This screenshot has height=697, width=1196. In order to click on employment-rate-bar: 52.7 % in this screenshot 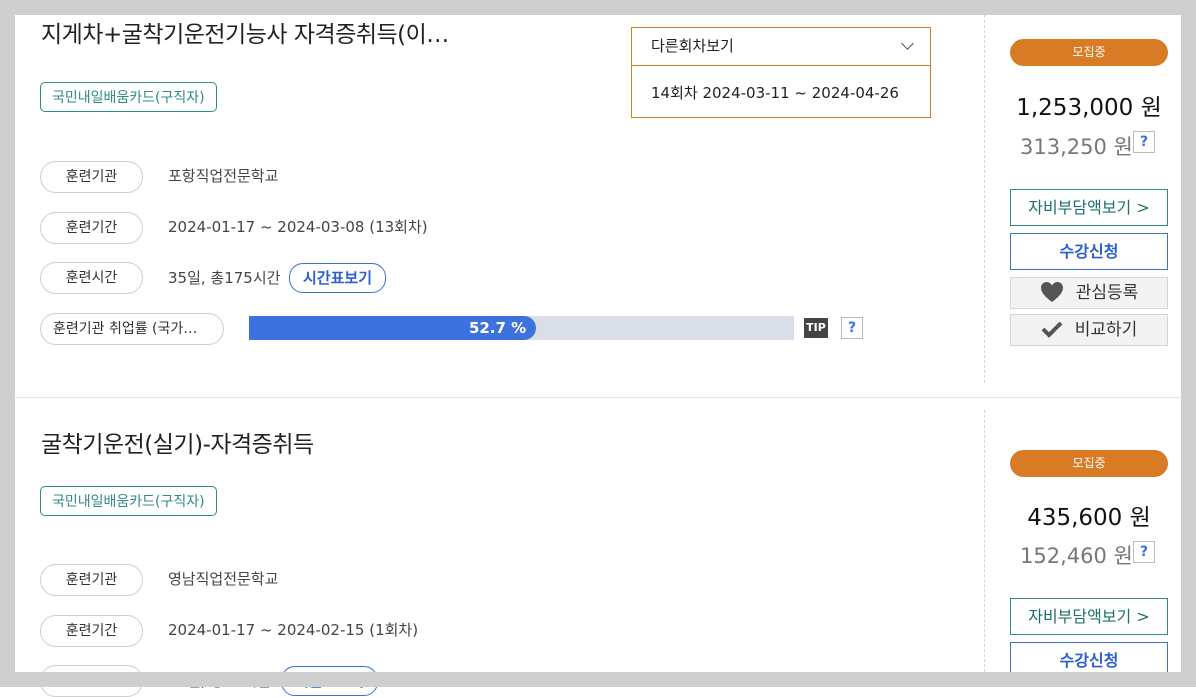, I will do `click(521, 328)`.